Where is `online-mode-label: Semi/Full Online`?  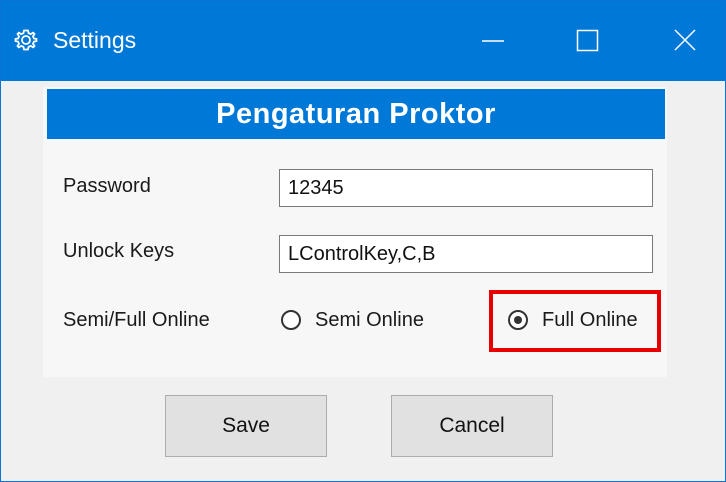 online-mode-label: Semi/Full Online is located at coordinates (136, 320).